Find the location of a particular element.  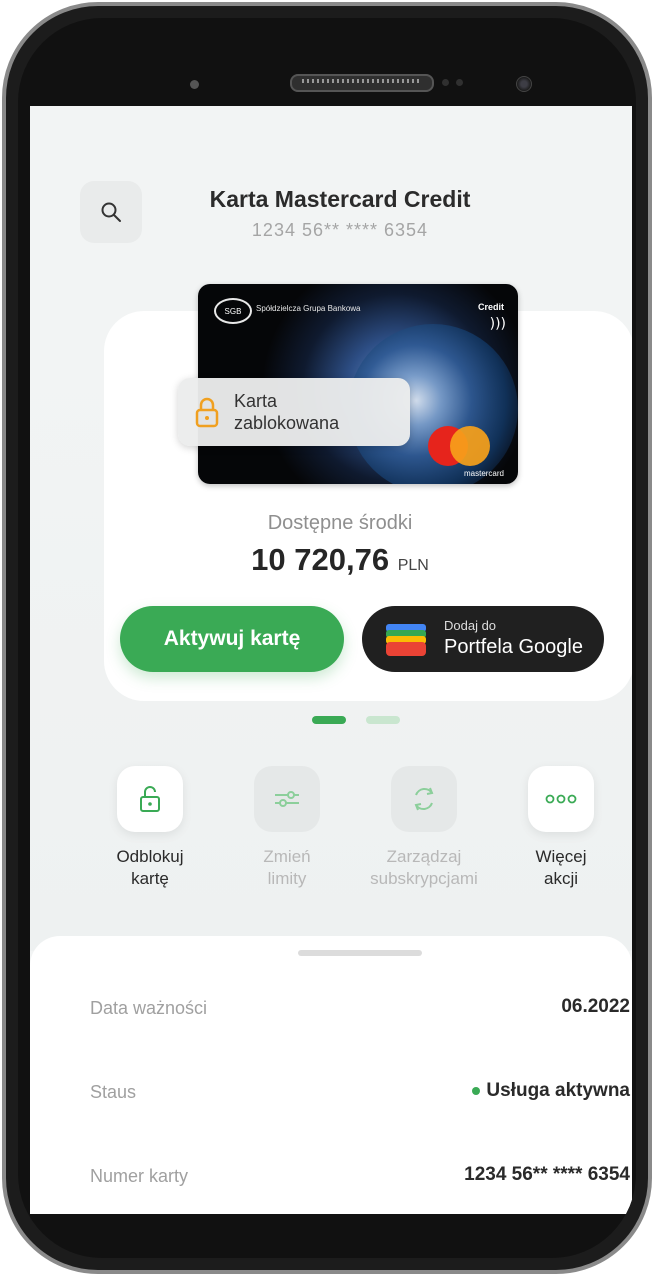

change-limits-action: Zmień limity is located at coordinates (287, 828).